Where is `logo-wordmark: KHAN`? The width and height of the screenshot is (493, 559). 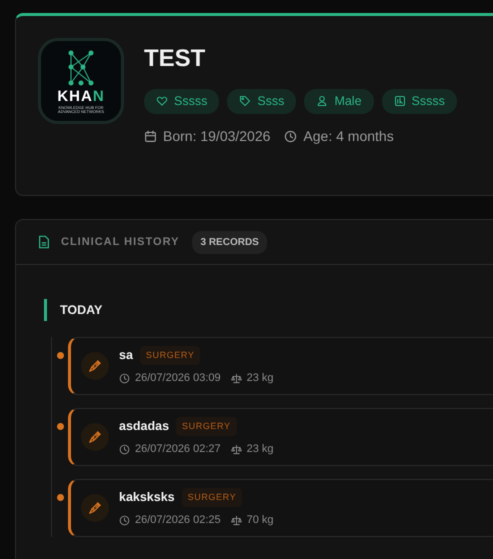 logo-wordmark: KHAN is located at coordinates (81, 96).